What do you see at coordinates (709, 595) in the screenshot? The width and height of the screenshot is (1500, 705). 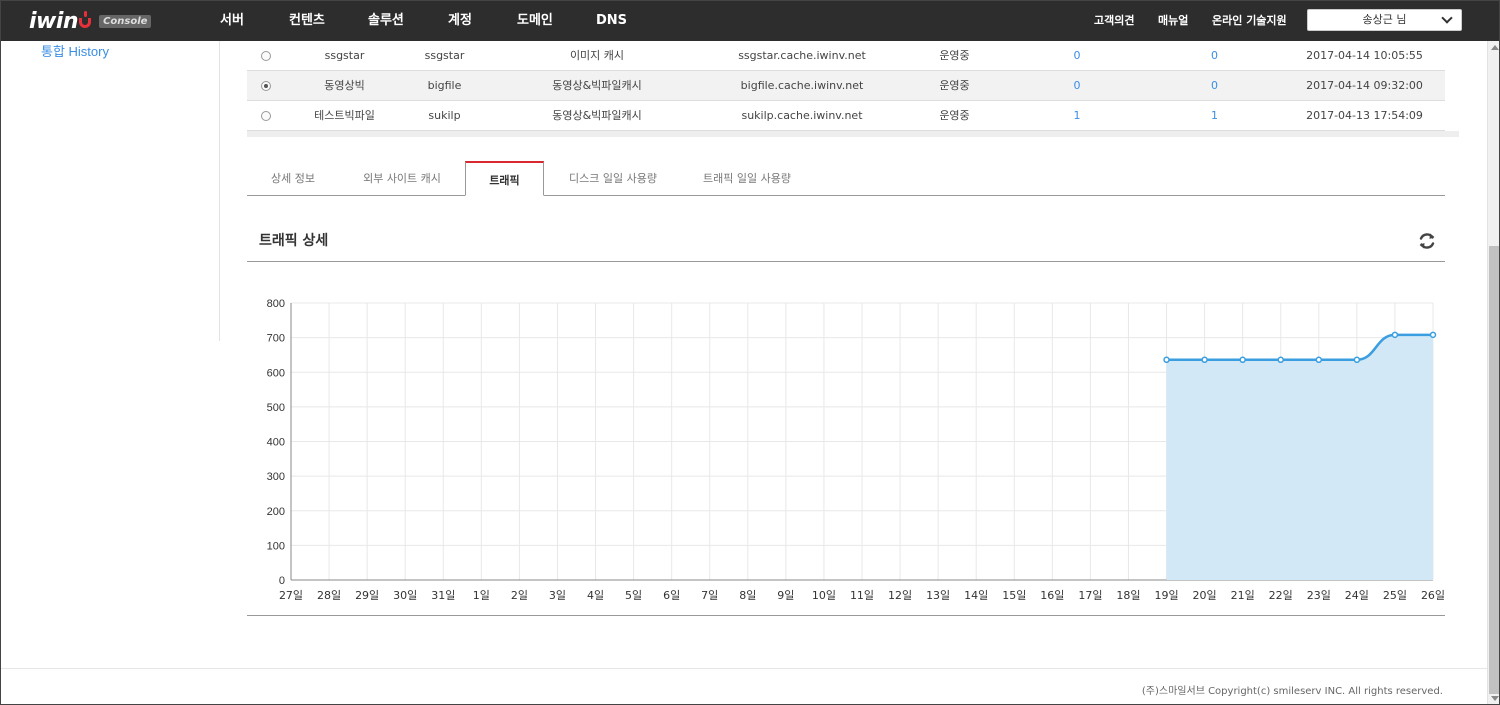 I see `x-tick-label: 7일` at bounding box center [709, 595].